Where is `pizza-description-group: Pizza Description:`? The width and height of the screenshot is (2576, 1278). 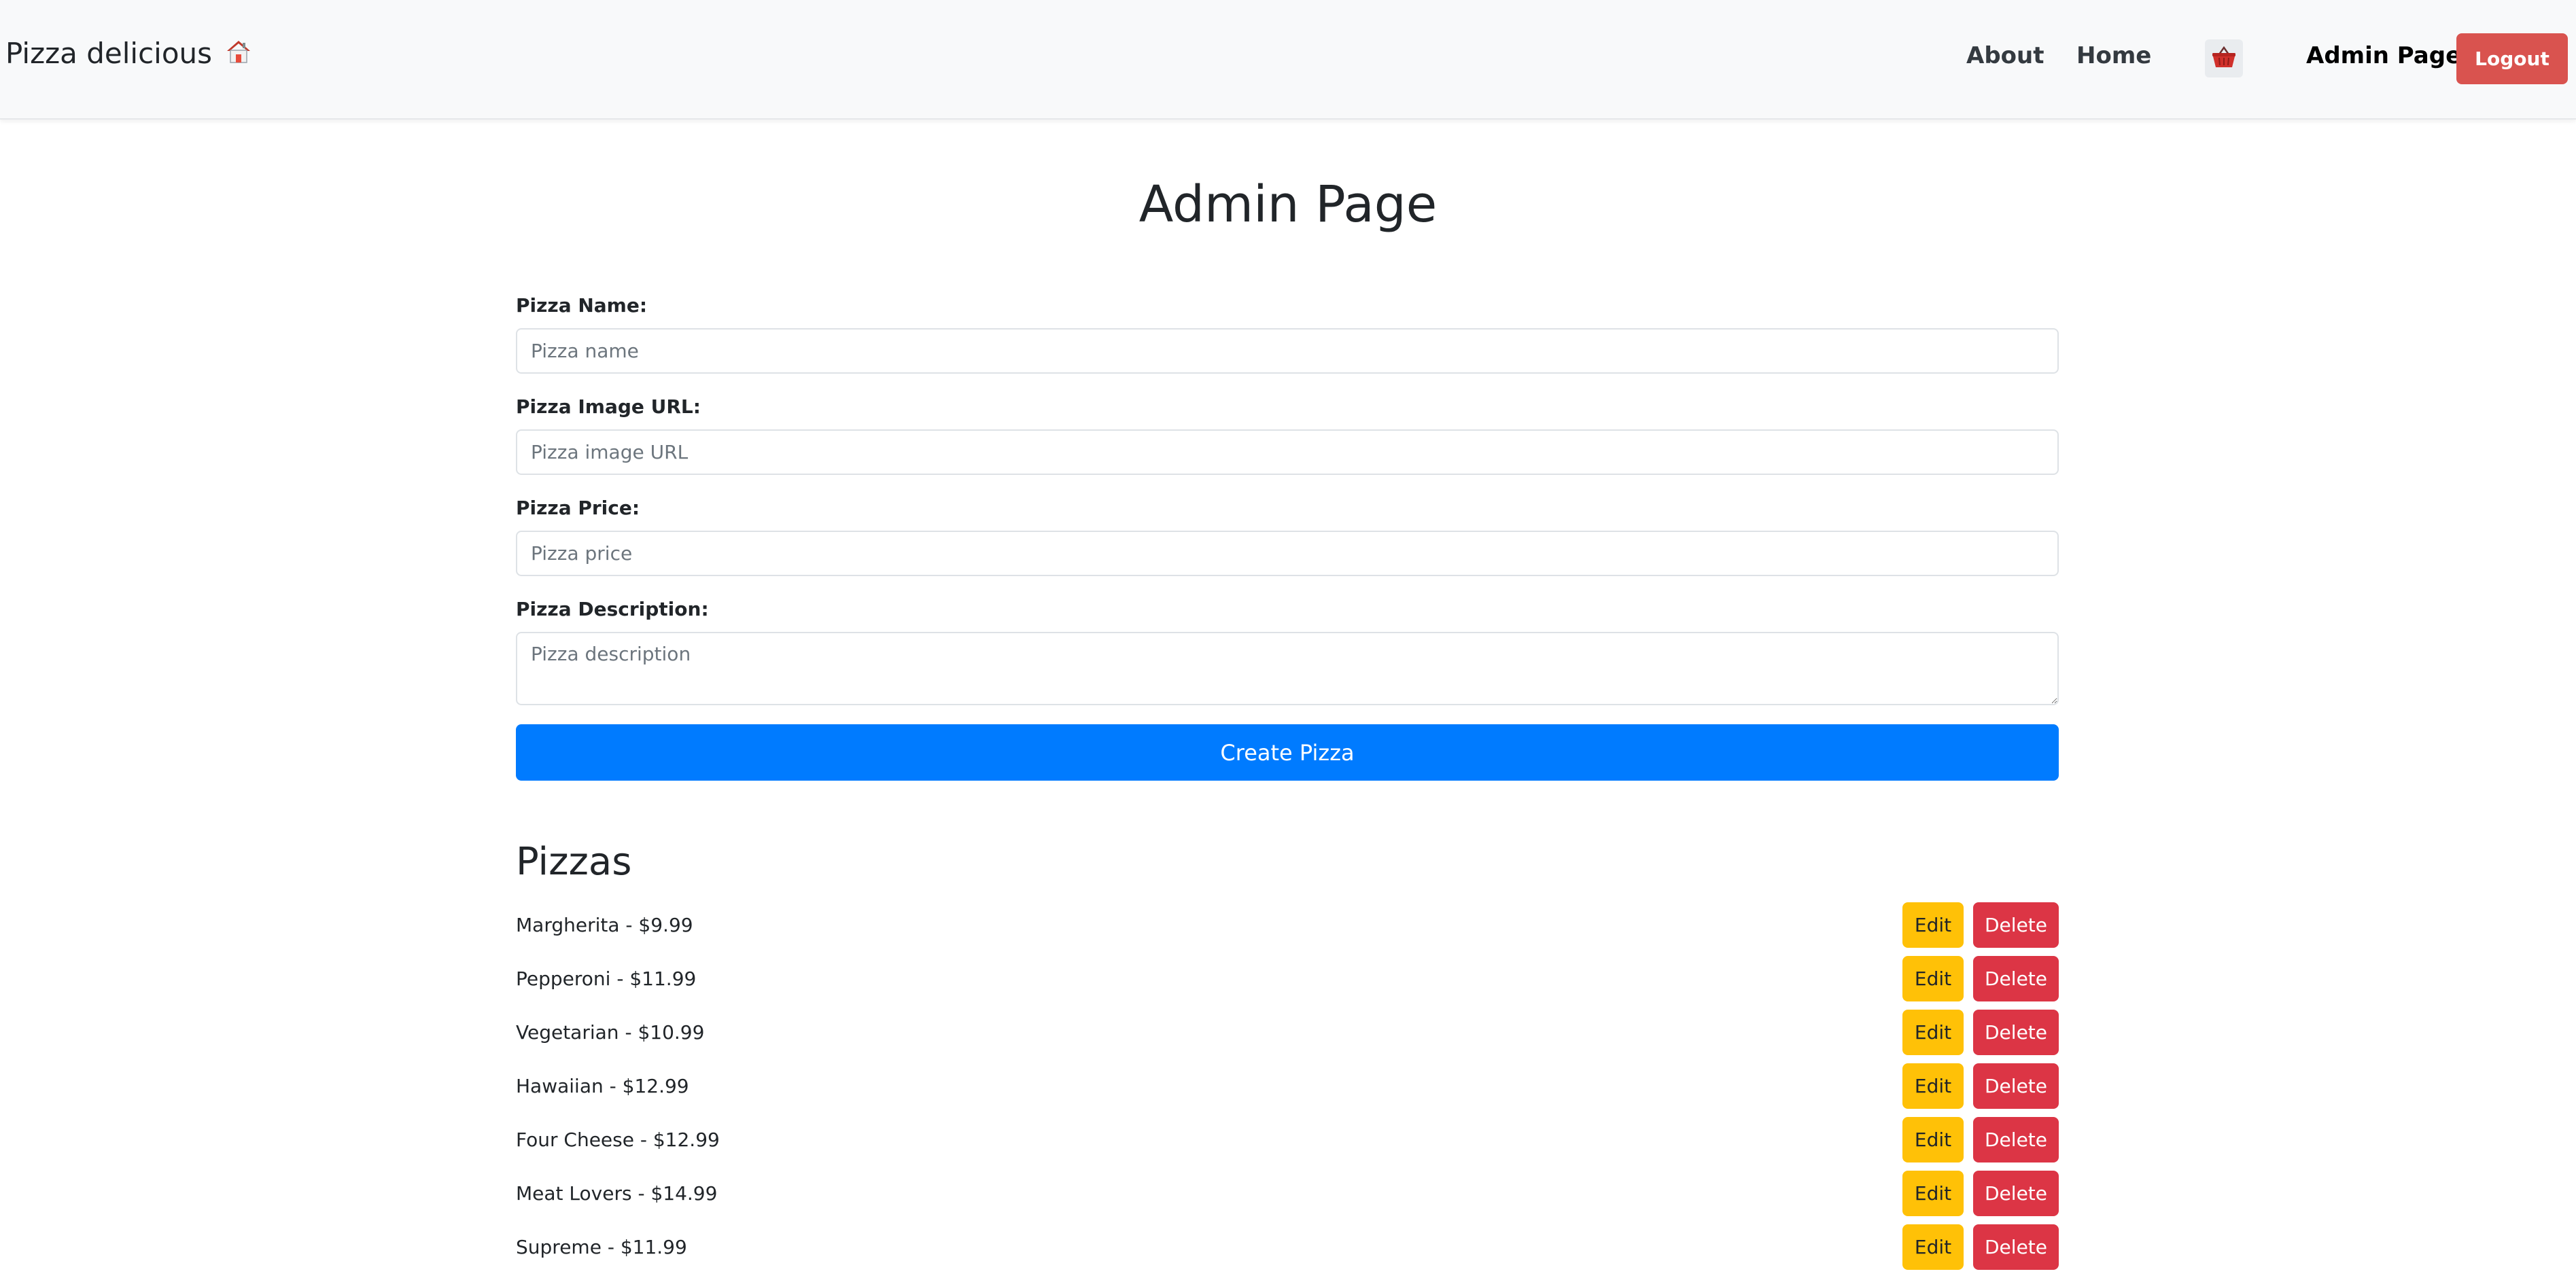 pizza-description-group: Pizza Description: is located at coordinates (1287, 650).